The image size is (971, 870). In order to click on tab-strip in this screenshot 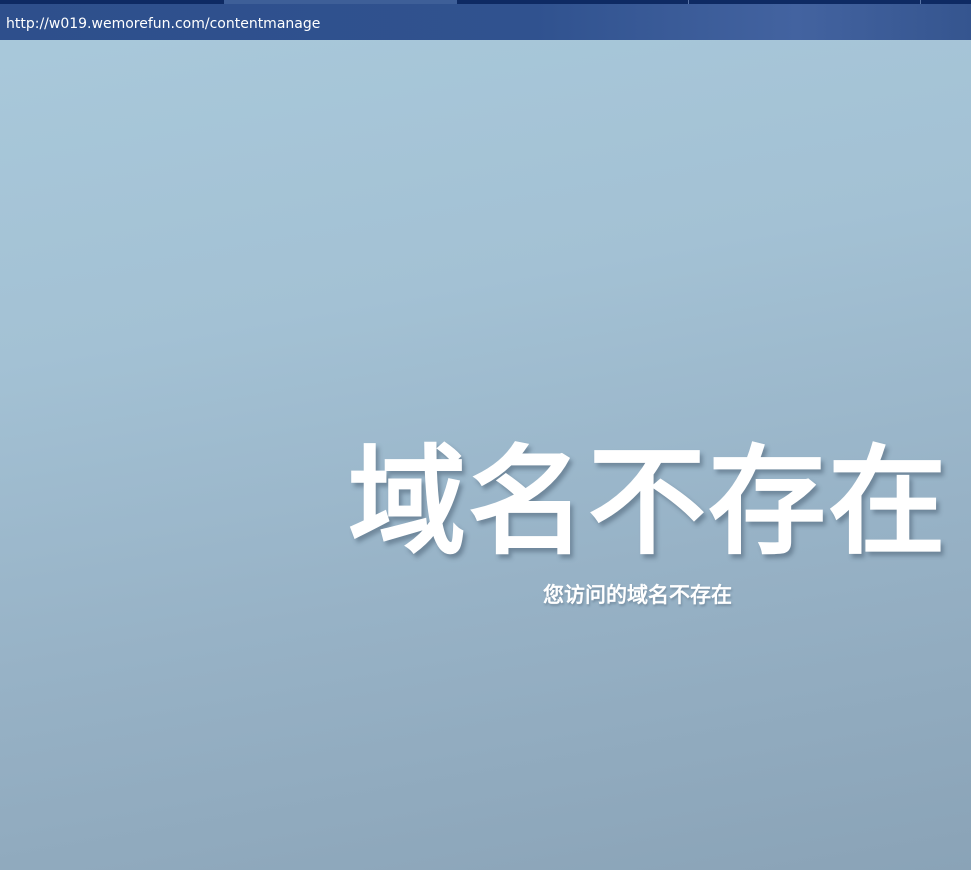, I will do `click(485, 2)`.